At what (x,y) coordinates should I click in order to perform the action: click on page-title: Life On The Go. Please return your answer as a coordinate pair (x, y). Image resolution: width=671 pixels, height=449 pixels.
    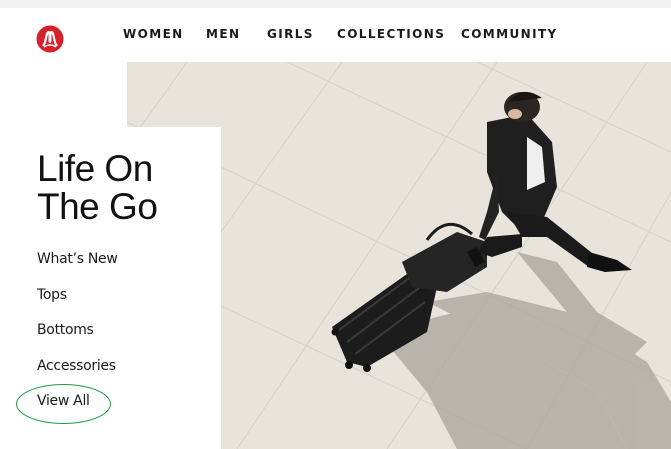
    Looking at the image, I should click on (97, 187).